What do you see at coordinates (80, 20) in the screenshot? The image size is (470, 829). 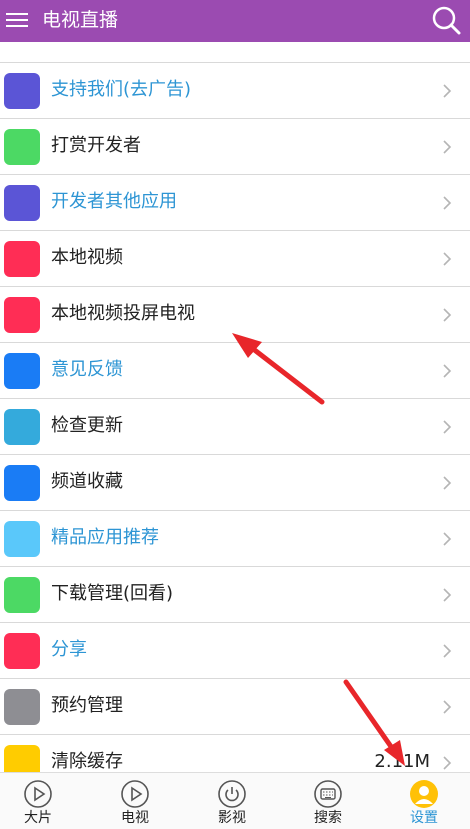 I see `page-title: 电视直播` at bounding box center [80, 20].